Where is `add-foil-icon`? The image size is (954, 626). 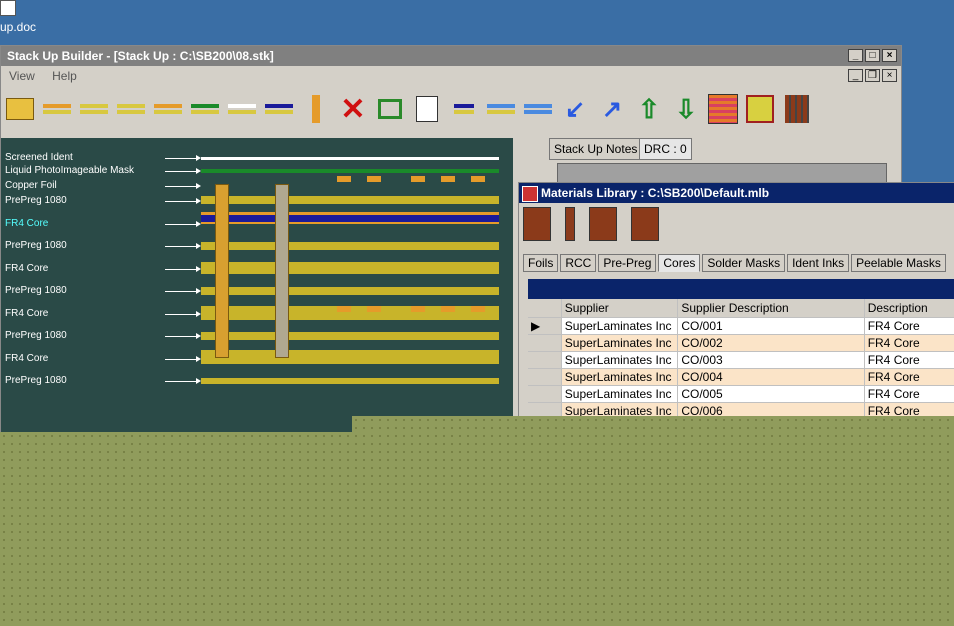 add-foil-icon is located at coordinates (168, 109).